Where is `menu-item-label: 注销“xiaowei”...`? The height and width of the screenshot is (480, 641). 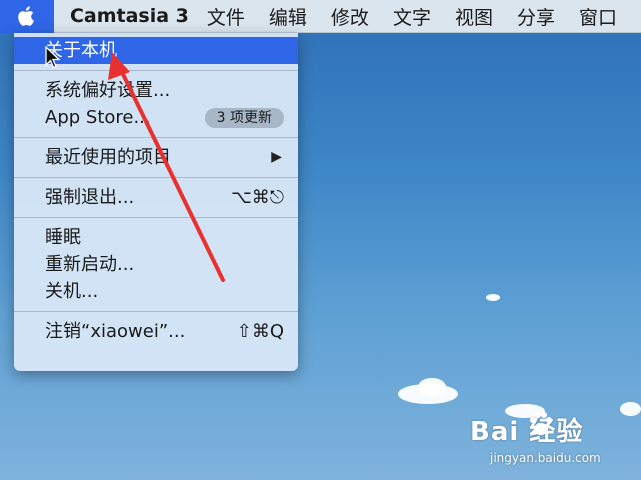
menu-item-label: 注销“xiaowei”... is located at coordinates (115, 331).